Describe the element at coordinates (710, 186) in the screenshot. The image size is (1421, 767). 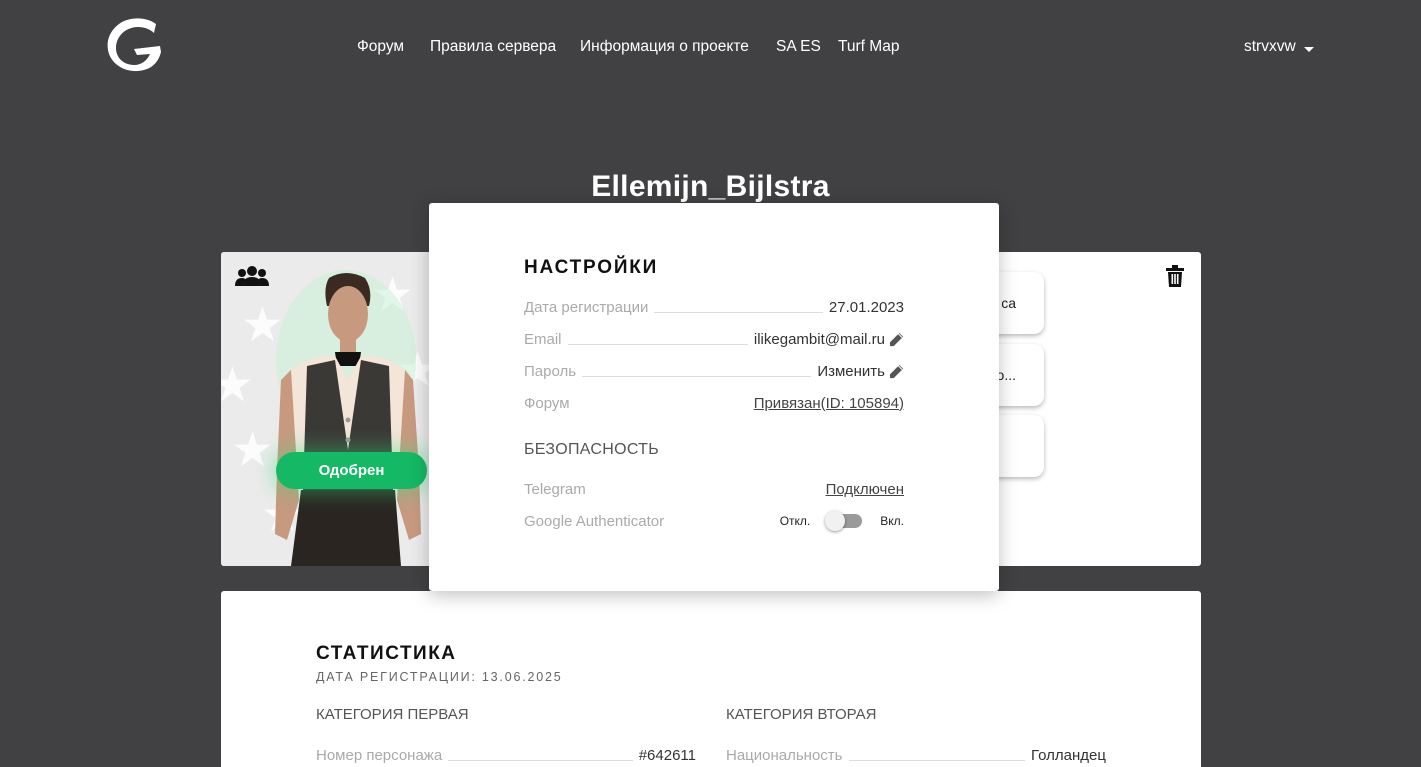
I see `character-name: Ellemijn_Bijlstra` at that location.